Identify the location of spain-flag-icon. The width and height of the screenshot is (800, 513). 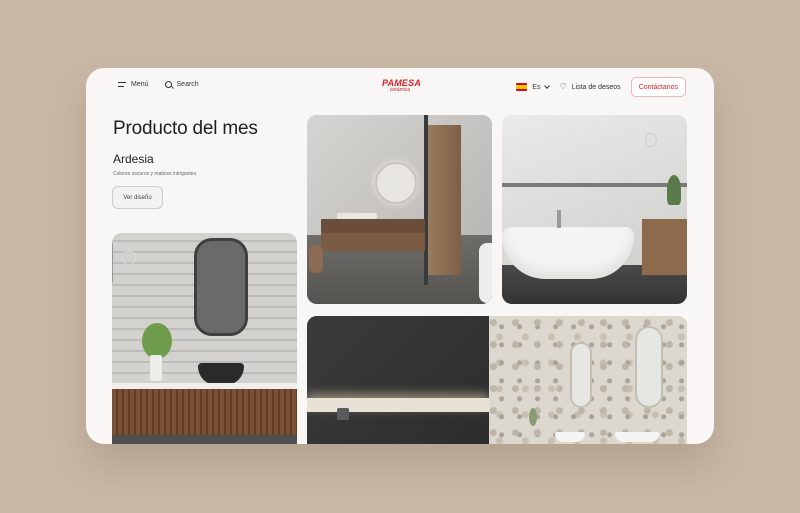
(522, 87).